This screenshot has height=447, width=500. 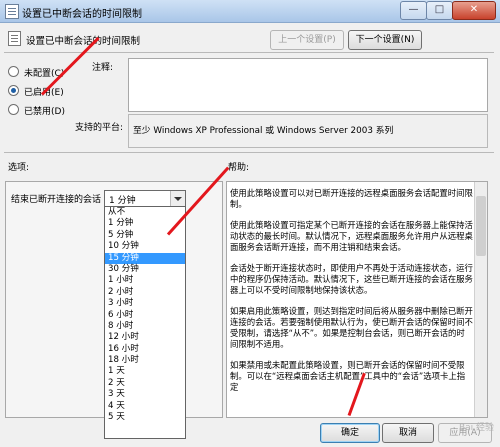 I want to click on scrollbar-thumb, so click(x=481, y=226).